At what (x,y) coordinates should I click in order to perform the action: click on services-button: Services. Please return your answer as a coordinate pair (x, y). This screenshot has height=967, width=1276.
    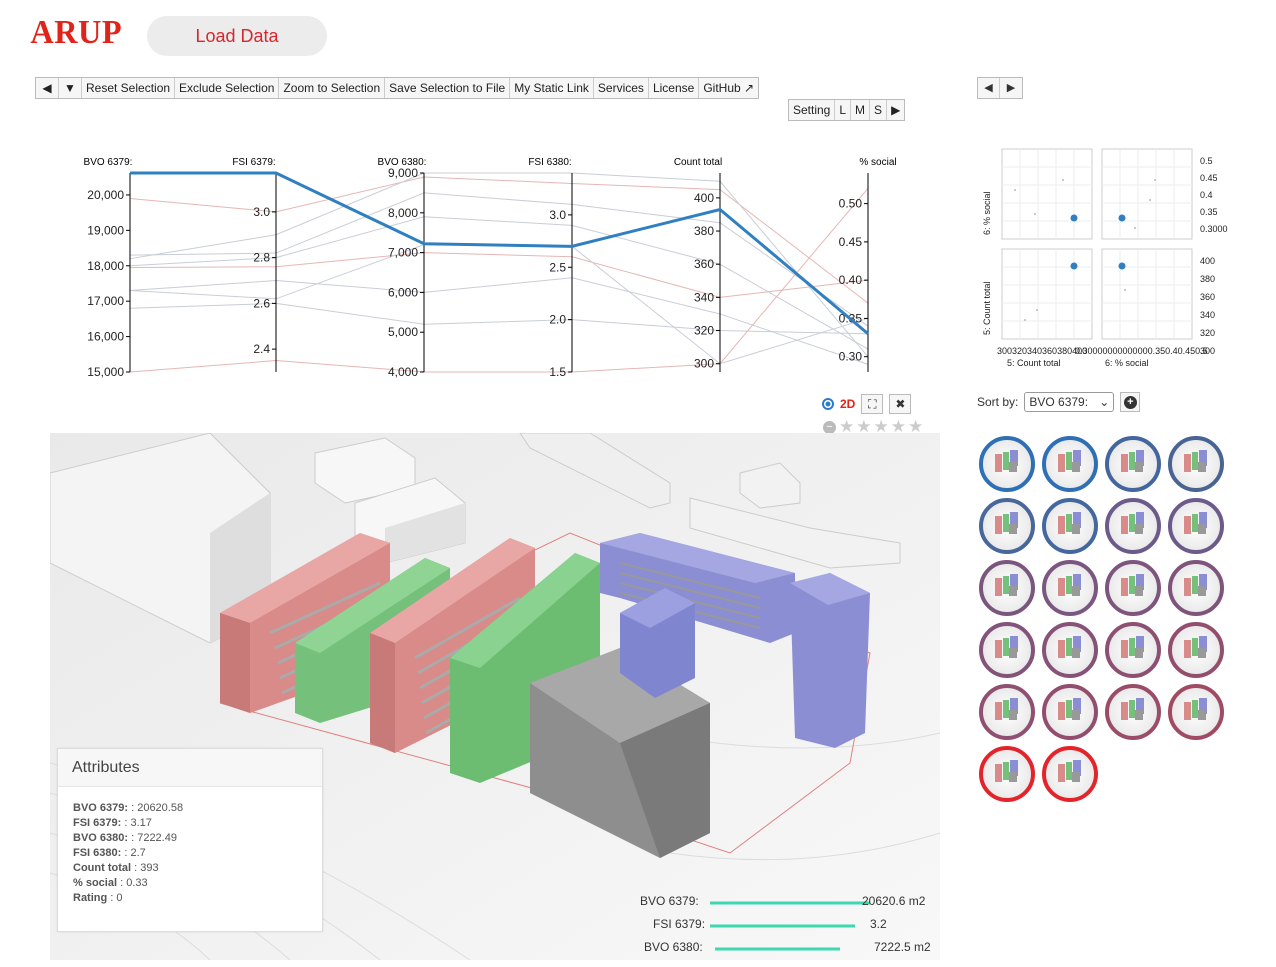
    Looking at the image, I should click on (621, 88).